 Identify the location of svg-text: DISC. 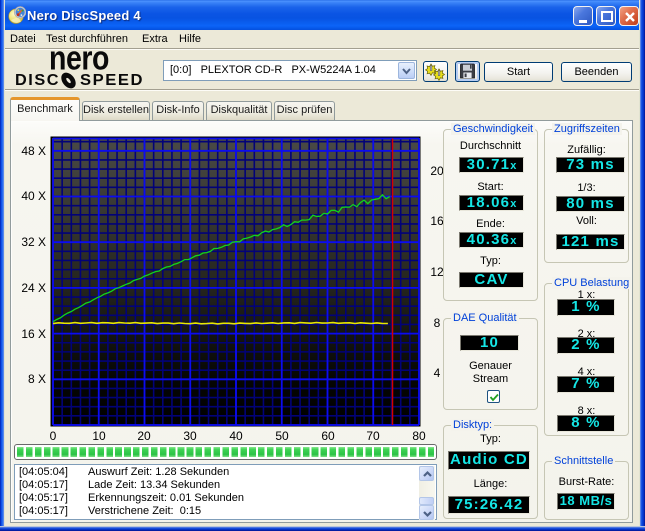
(37, 80).